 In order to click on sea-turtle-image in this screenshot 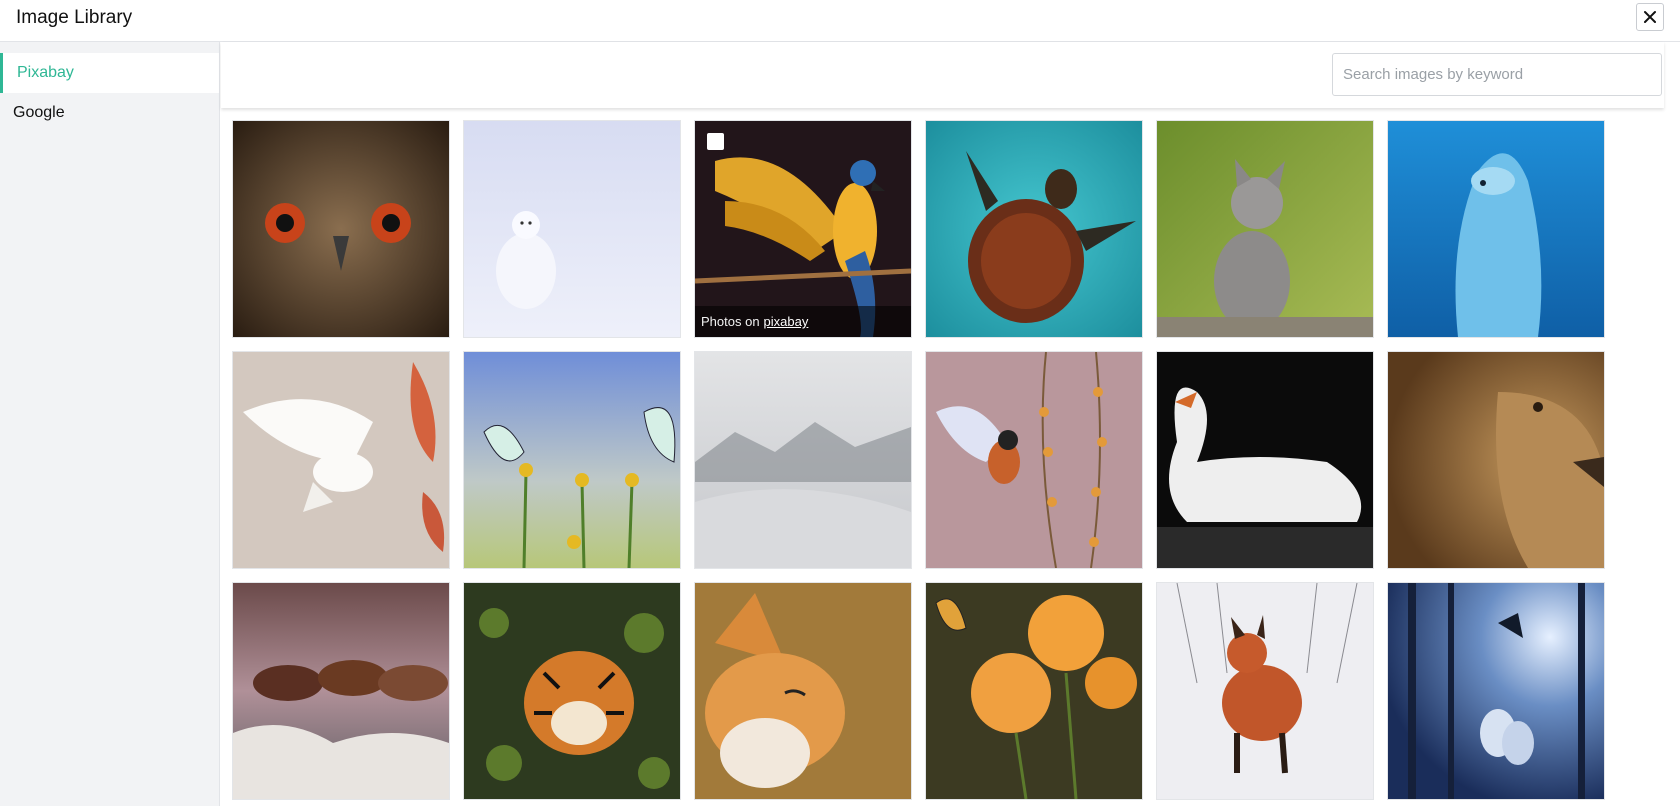, I will do `click(1034, 229)`.